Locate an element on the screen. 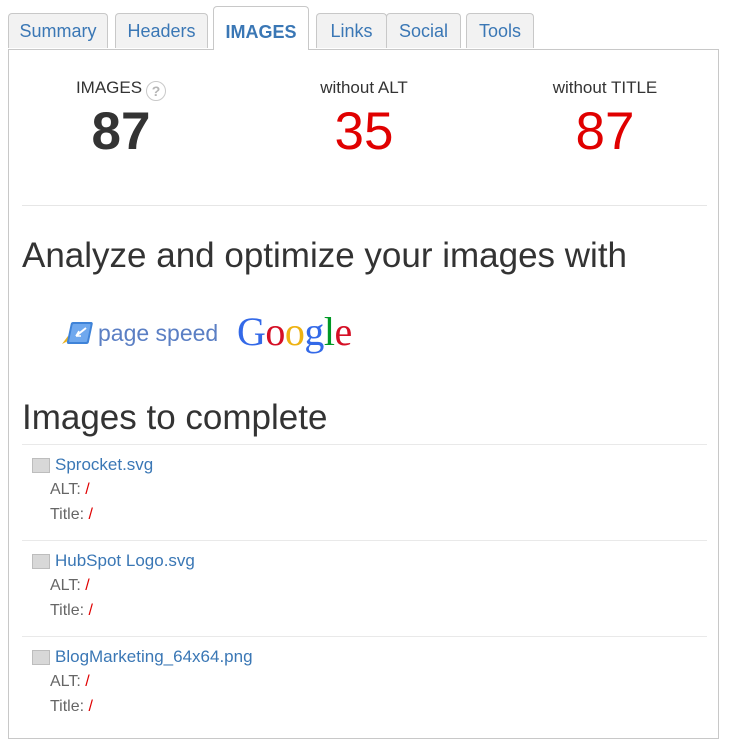 The image size is (732, 739). divider is located at coordinates (364, 205).